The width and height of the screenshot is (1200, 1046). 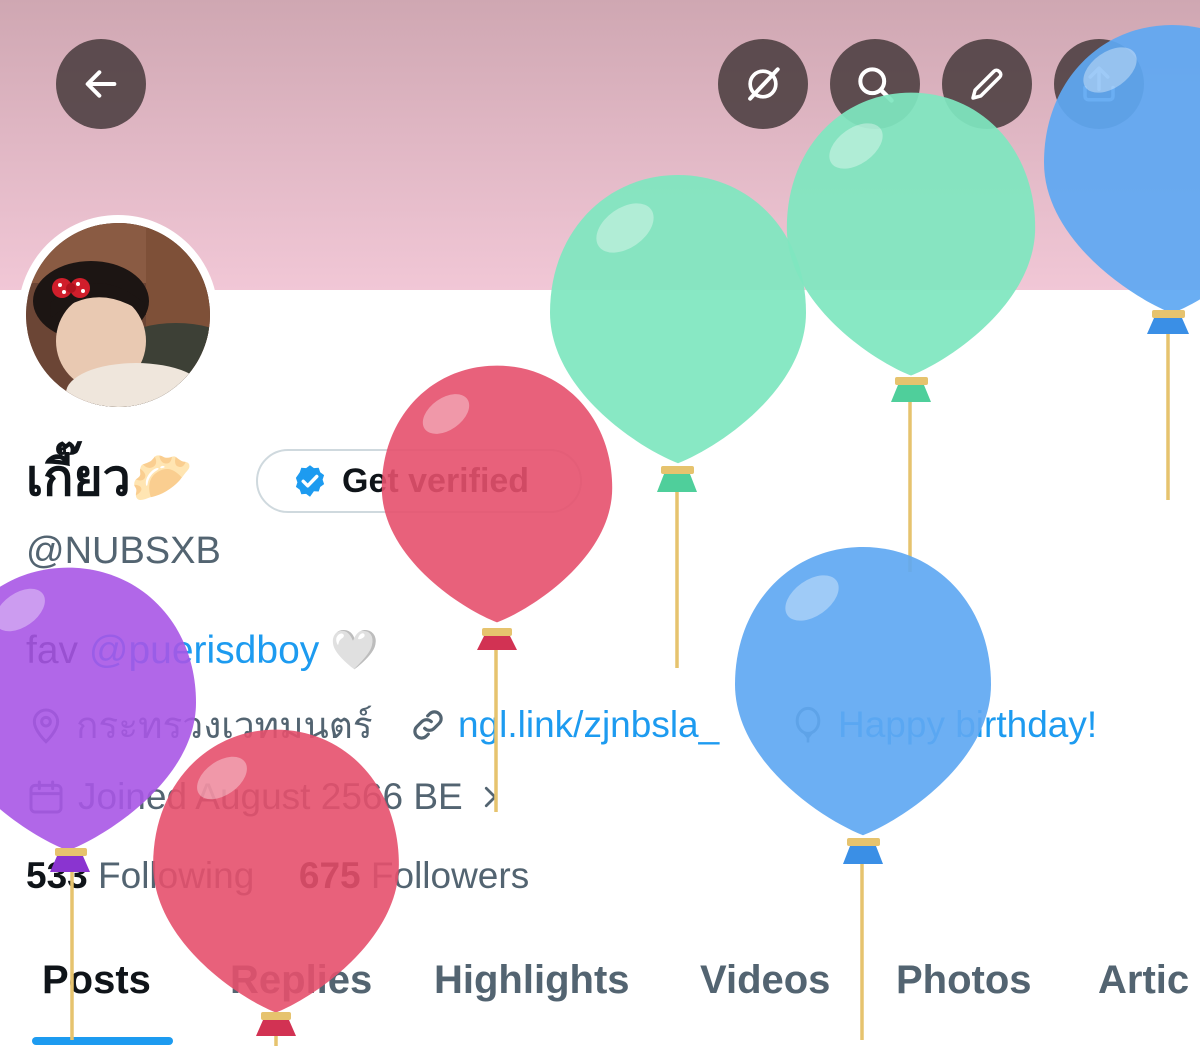 I want to click on avatar-photo, so click(x=118, y=315).